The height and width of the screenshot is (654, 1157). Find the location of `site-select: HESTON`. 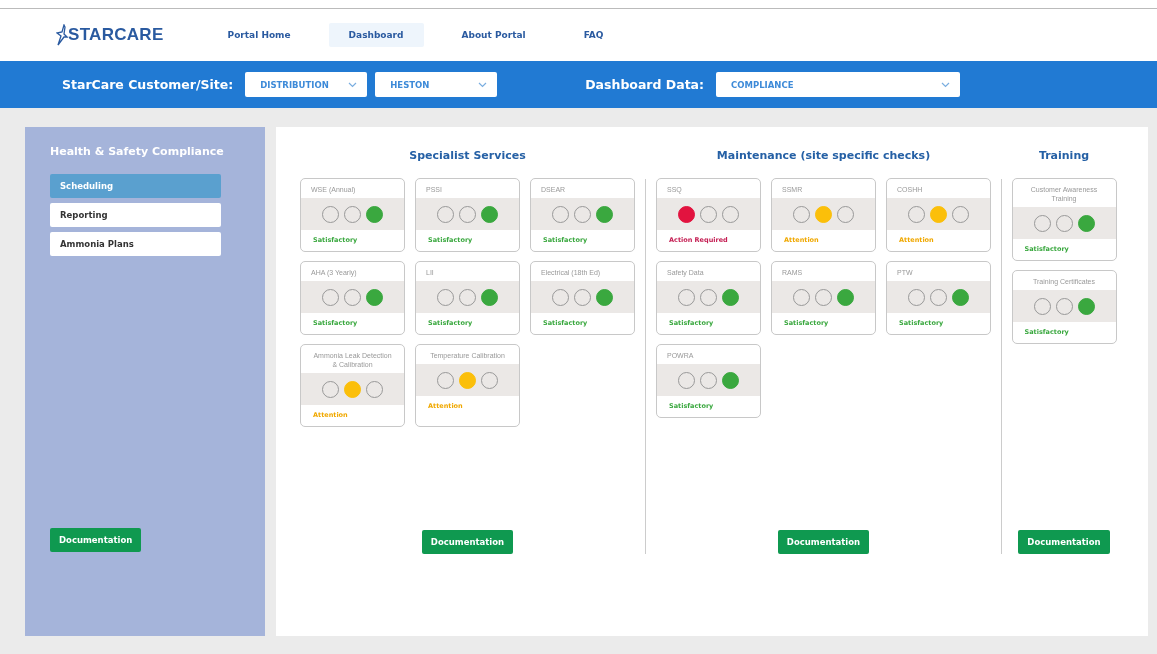

site-select: HESTON is located at coordinates (436, 84).